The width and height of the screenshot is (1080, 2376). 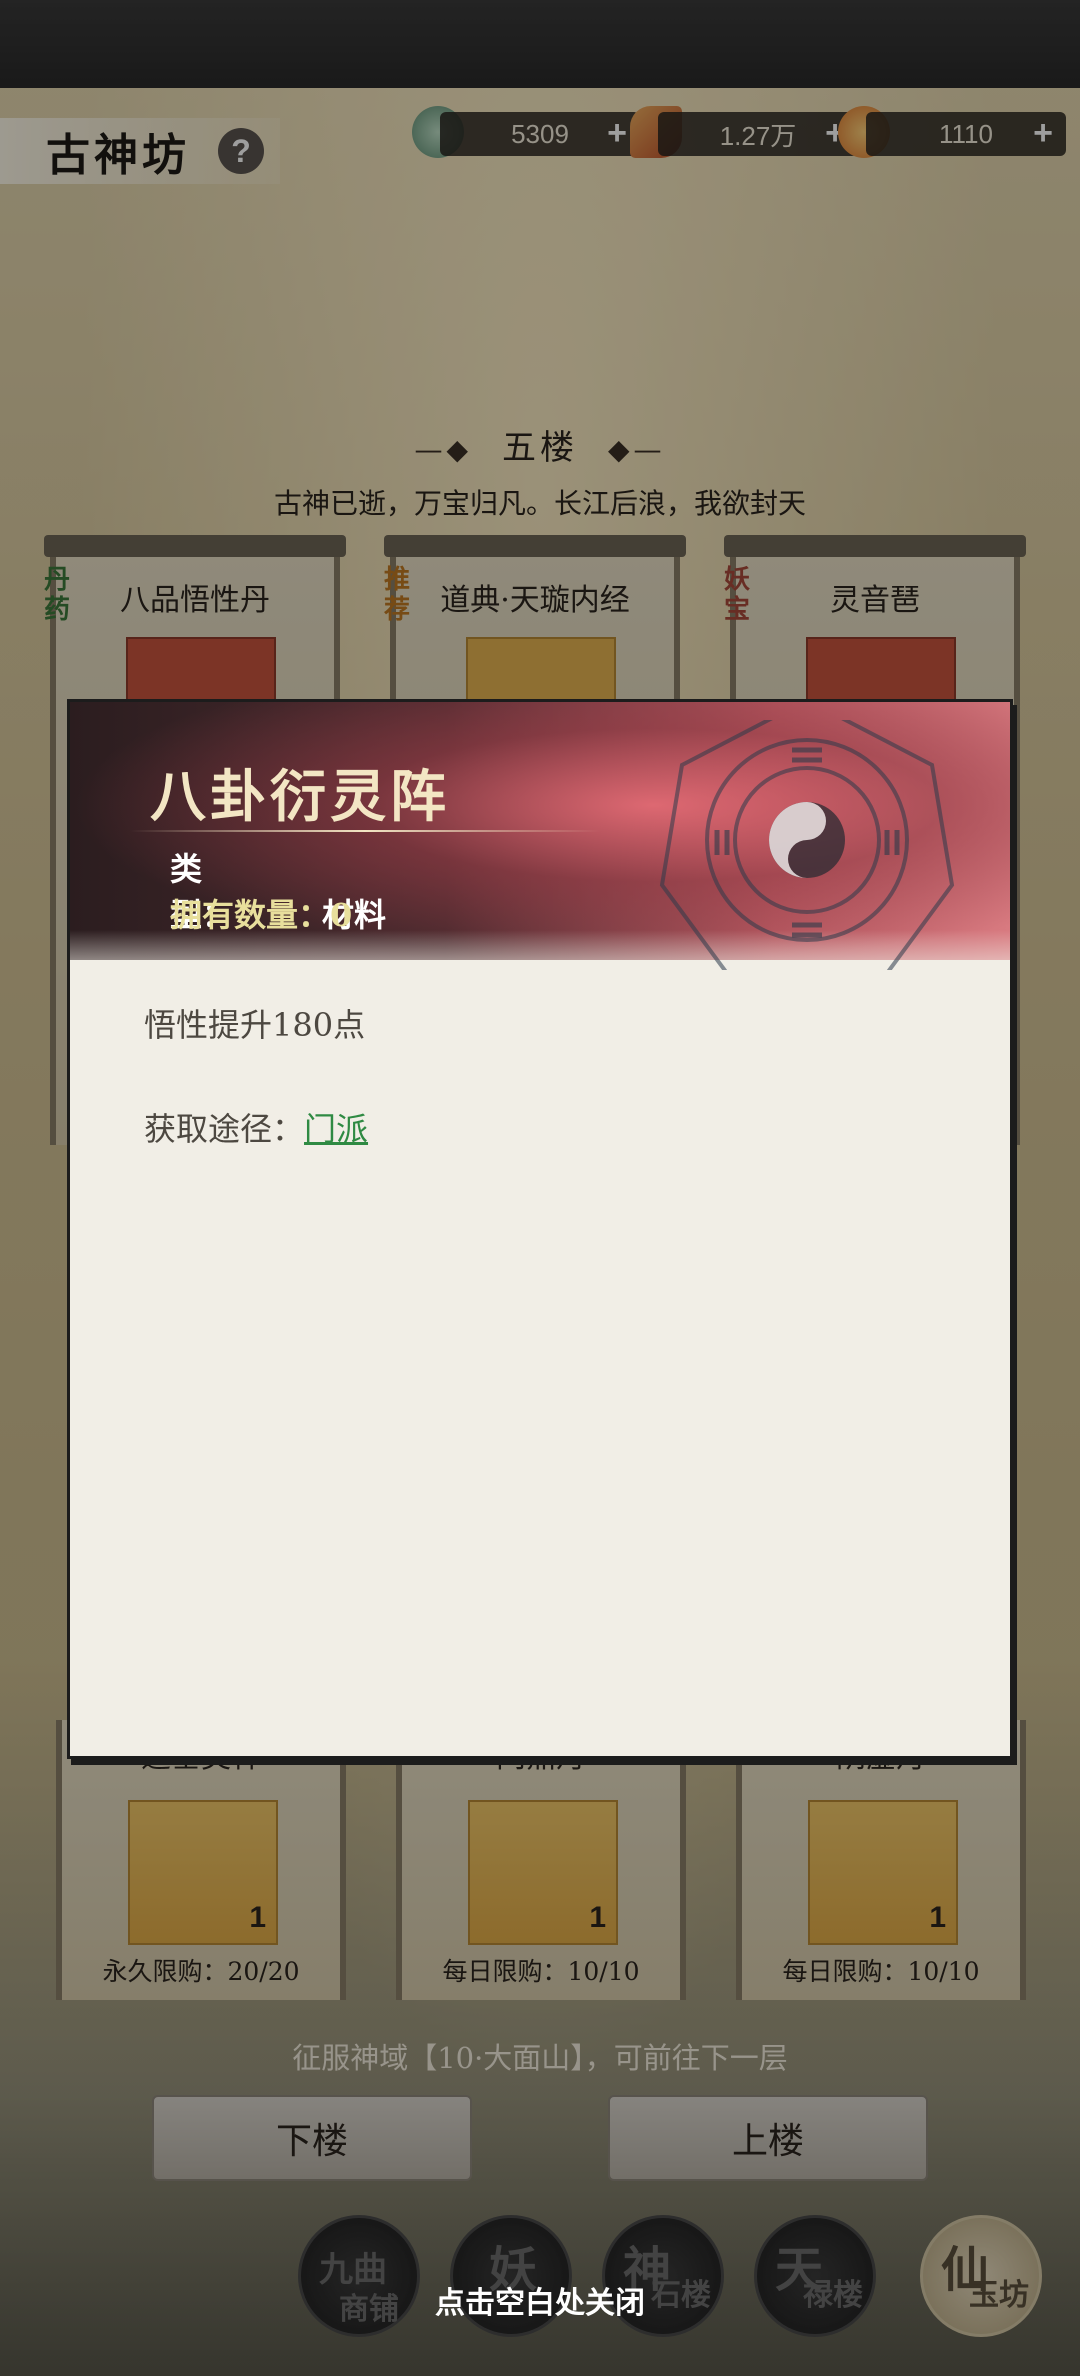 What do you see at coordinates (807, 845) in the screenshot?
I see `bagua-icon` at bounding box center [807, 845].